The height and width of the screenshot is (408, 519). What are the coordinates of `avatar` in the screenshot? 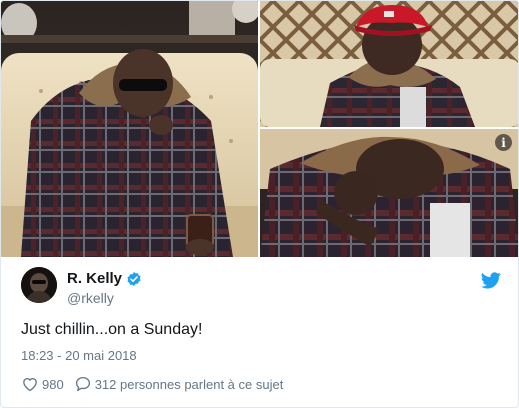 It's located at (39, 285).